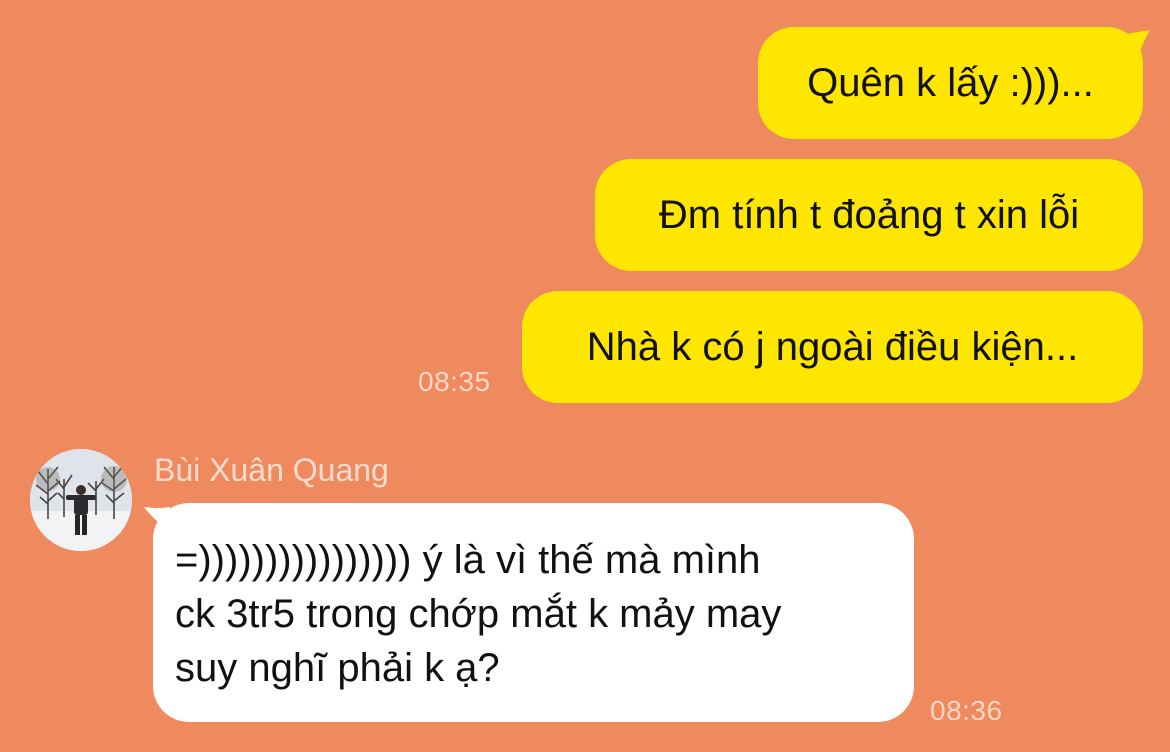 This screenshot has height=752, width=1170. Describe the element at coordinates (478, 614) in the screenshot. I see `message-line: ck 3tr5 trong chớp mắt k mảy may` at that location.